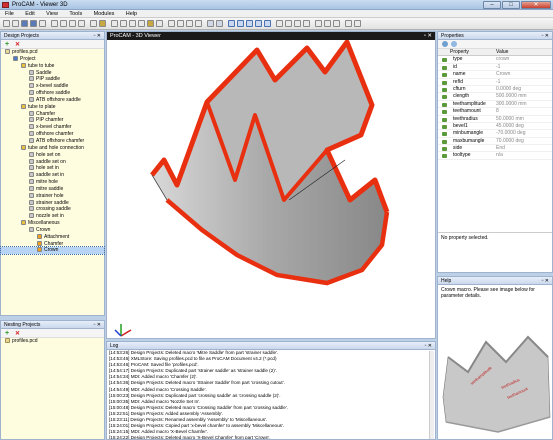 The height and width of the screenshot is (440, 553). I want to click on paste-icon, so click(72, 23).